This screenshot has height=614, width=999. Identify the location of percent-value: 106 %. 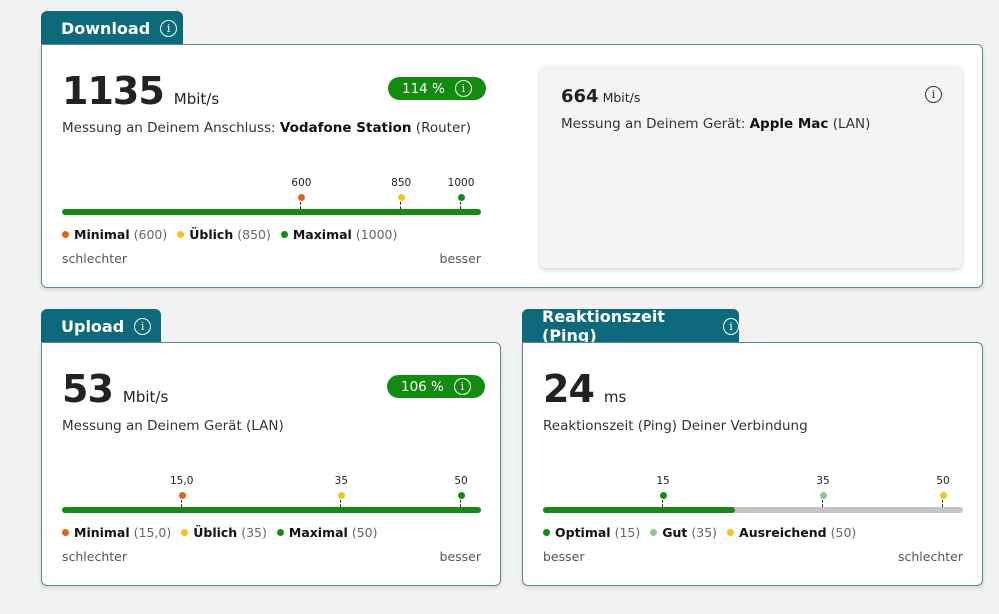
(422, 386).